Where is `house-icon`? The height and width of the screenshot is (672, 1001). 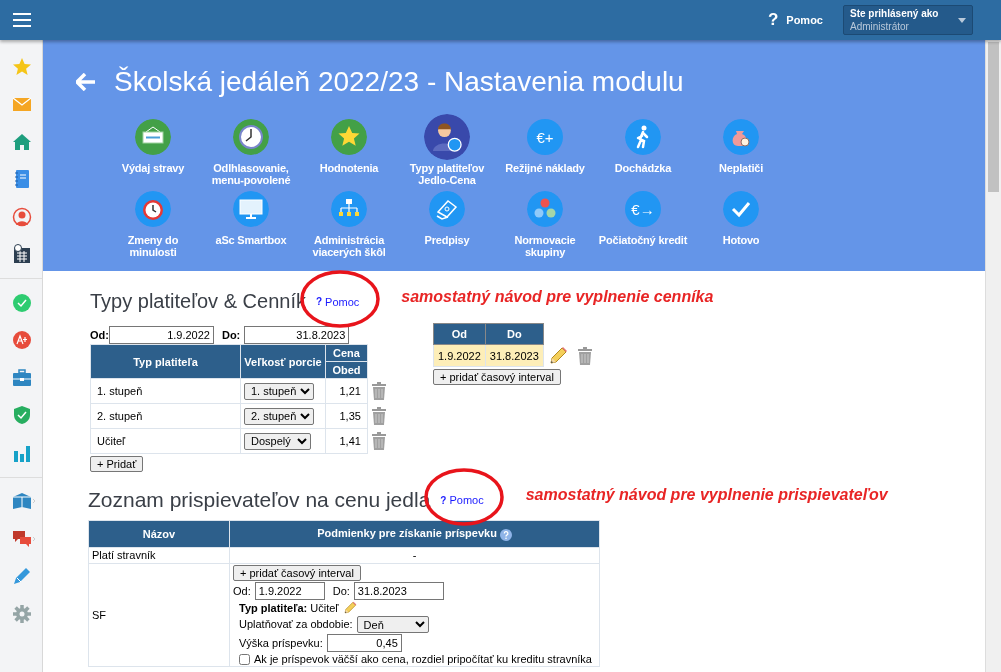 house-icon is located at coordinates (22, 141).